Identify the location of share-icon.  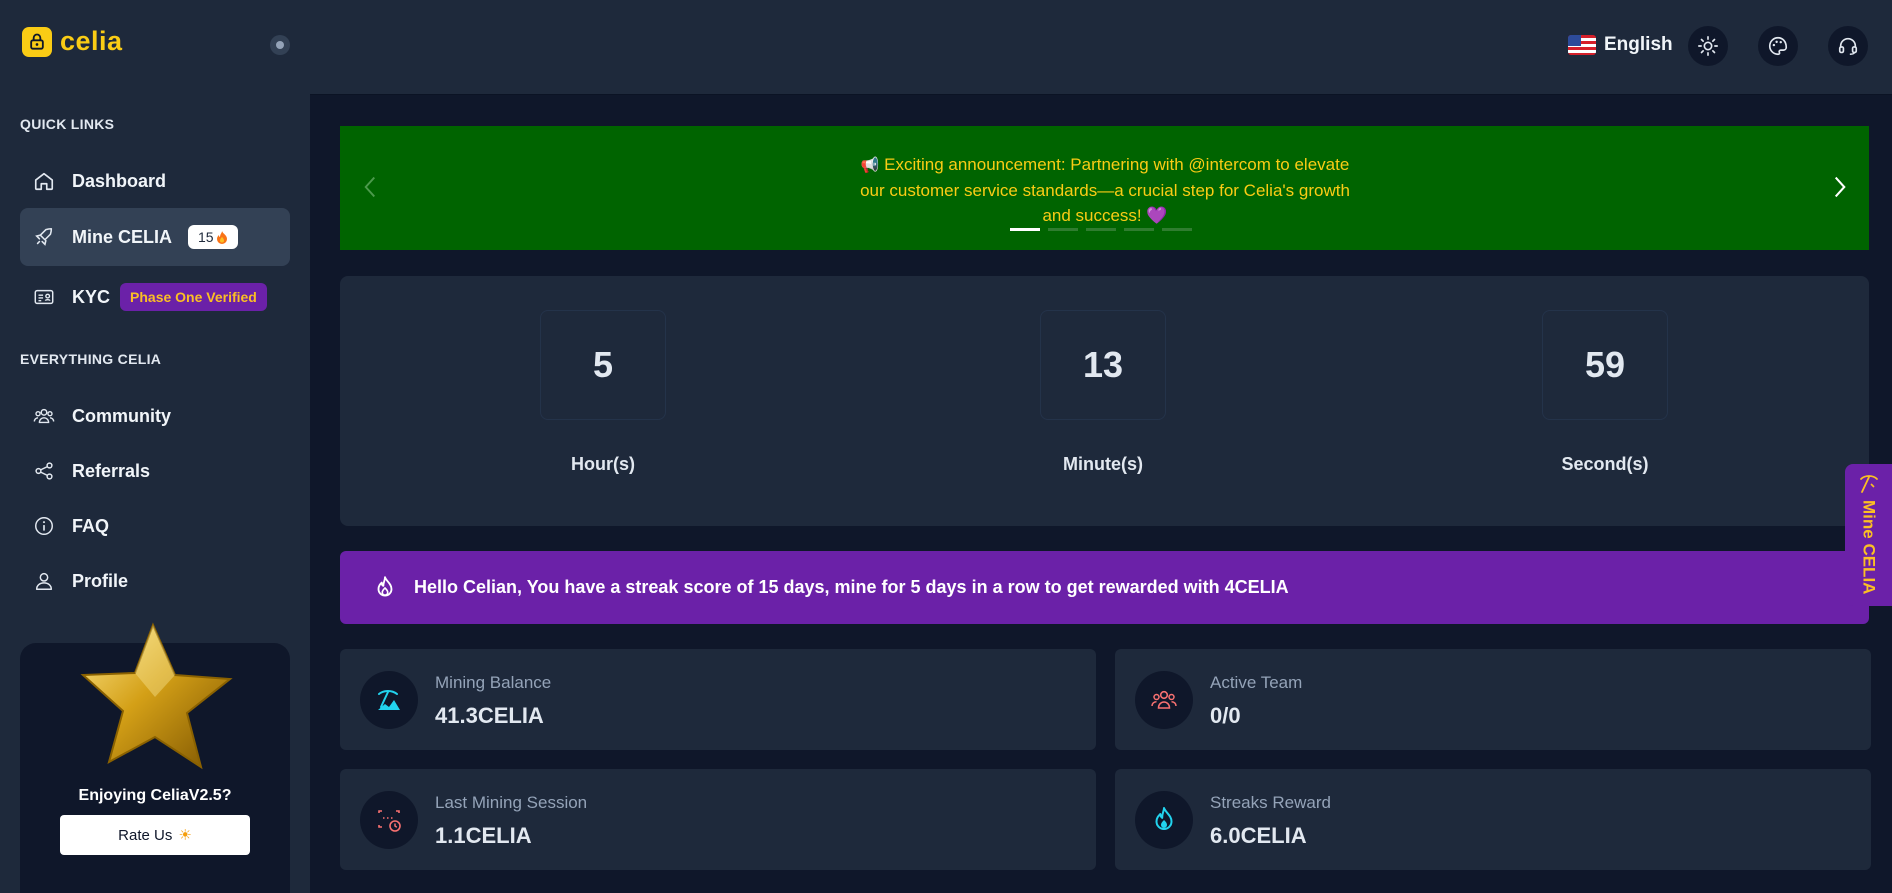
(44, 471).